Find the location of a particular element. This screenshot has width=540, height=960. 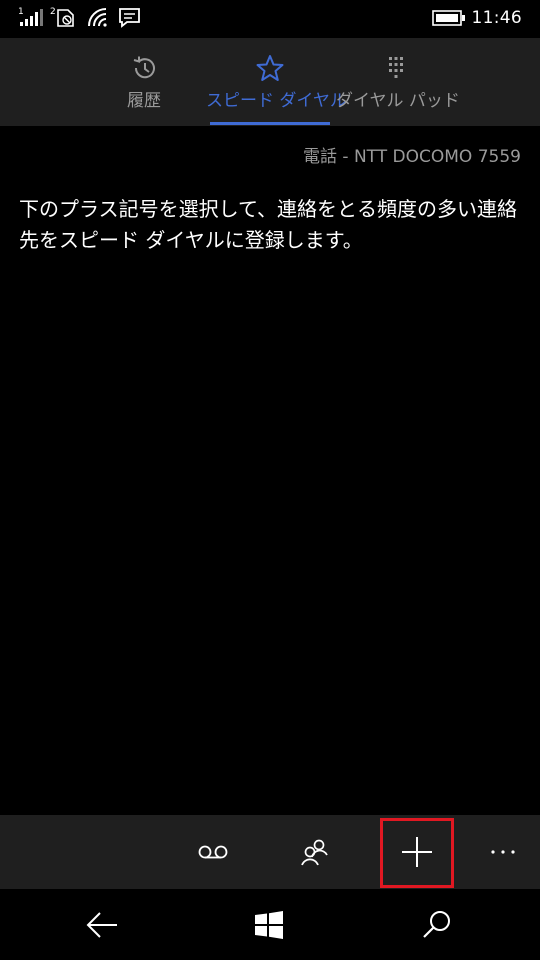

search-icon is located at coordinates (436, 924).